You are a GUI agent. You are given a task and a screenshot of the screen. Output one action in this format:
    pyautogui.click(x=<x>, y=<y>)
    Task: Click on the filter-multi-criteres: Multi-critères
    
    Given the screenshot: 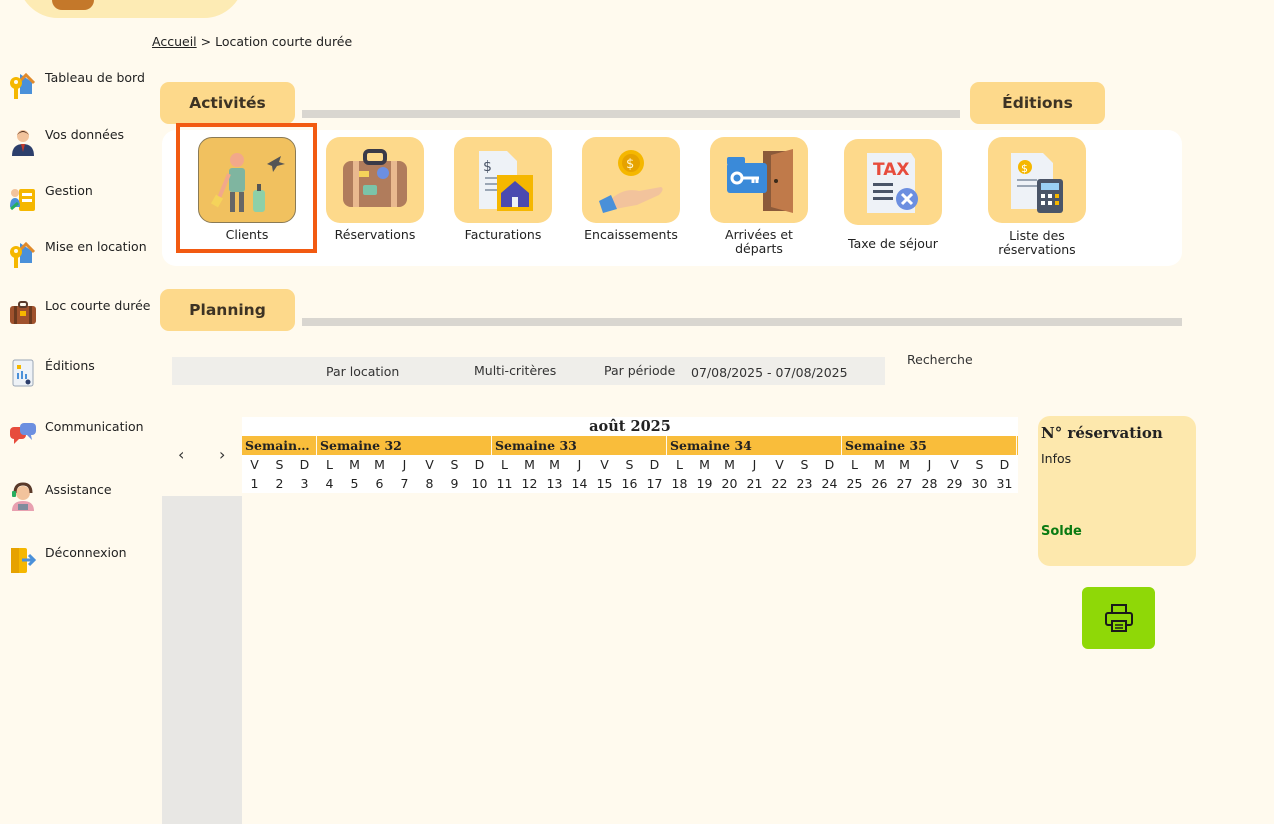 What is the action you would take?
    pyautogui.click(x=515, y=370)
    